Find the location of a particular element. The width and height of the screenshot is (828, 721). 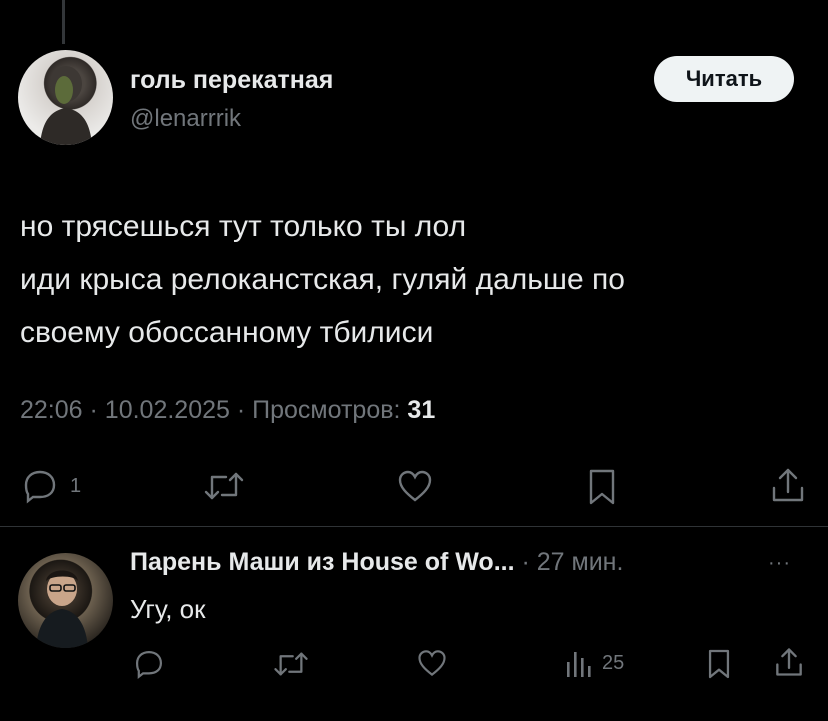

more-icon: ··· is located at coordinates (779, 563).